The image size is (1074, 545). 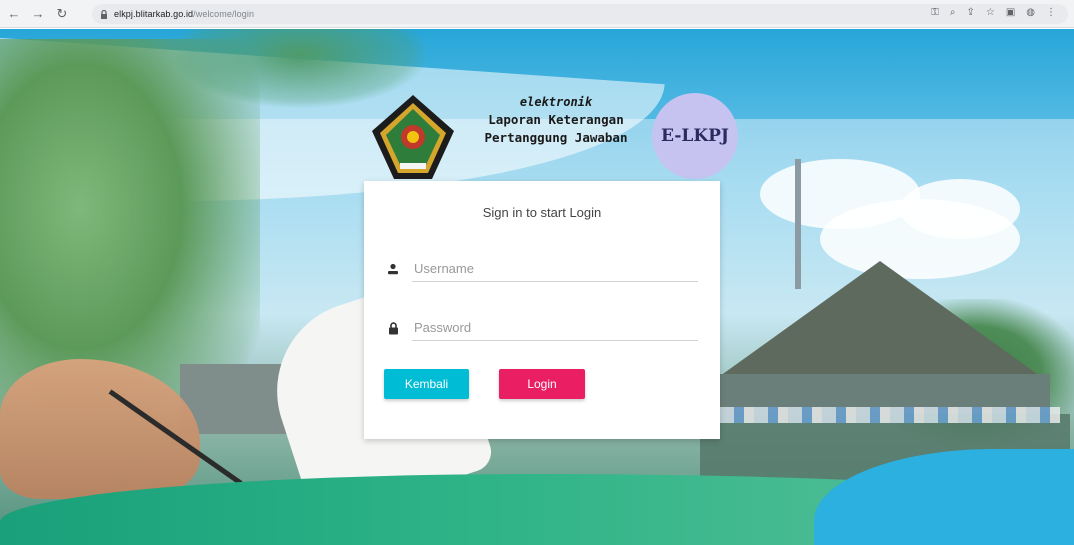 I want to click on forward-arrow-icon: →, so click(x=38, y=14).